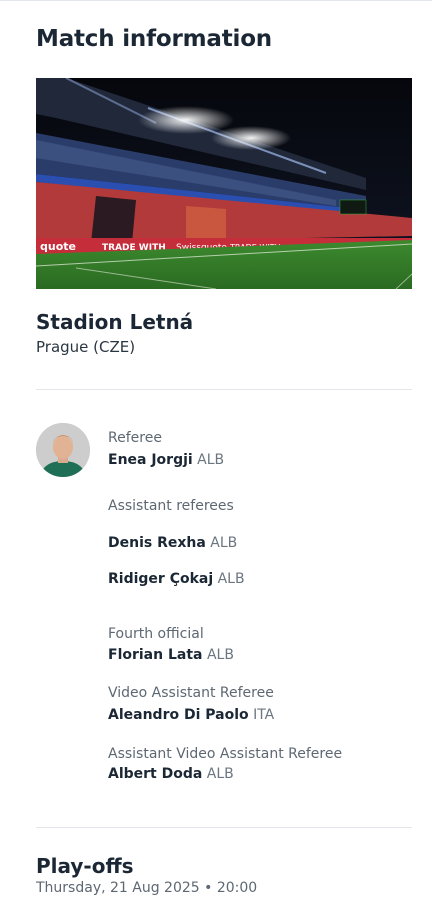 This screenshot has height=920, width=432. What do you see at coordinates (191, 693) in the screenshot?
I see `var-label: Video Assistant Referee` at bounding box center [191, 693].